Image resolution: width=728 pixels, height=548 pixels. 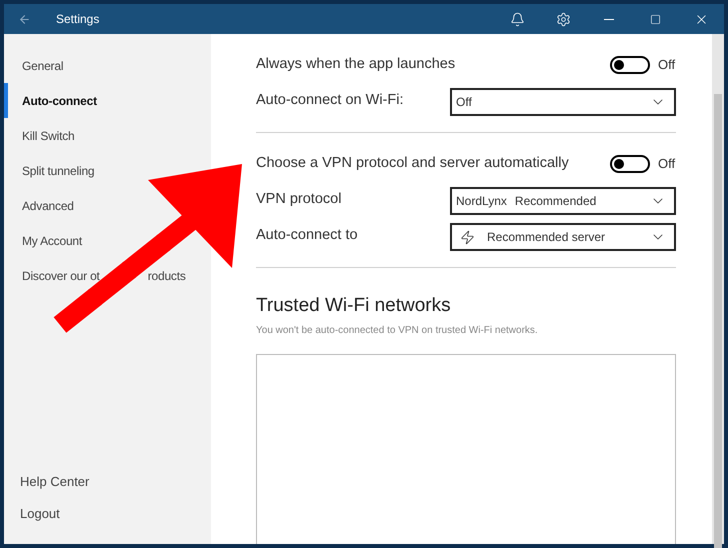 What do you see at coordinates (34, 65) in the screenshot?
I see `sidebar-item: General` at bounding box center [34, 65].